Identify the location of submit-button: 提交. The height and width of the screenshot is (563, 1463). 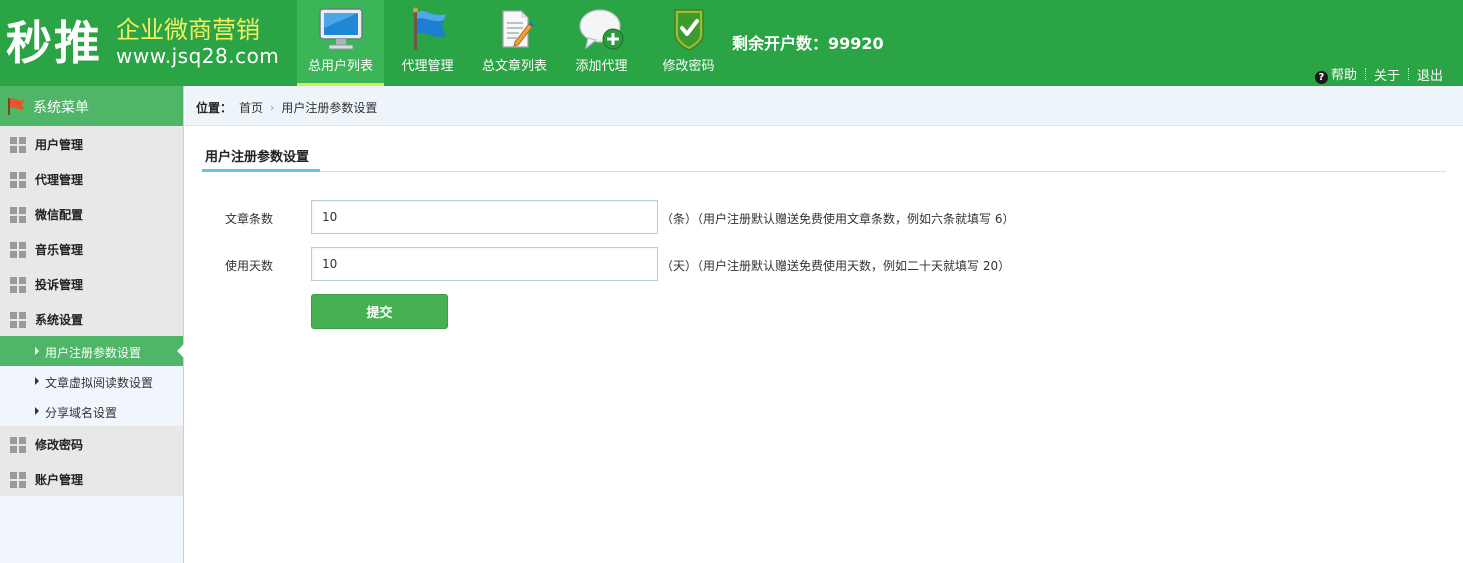
(379, 311).